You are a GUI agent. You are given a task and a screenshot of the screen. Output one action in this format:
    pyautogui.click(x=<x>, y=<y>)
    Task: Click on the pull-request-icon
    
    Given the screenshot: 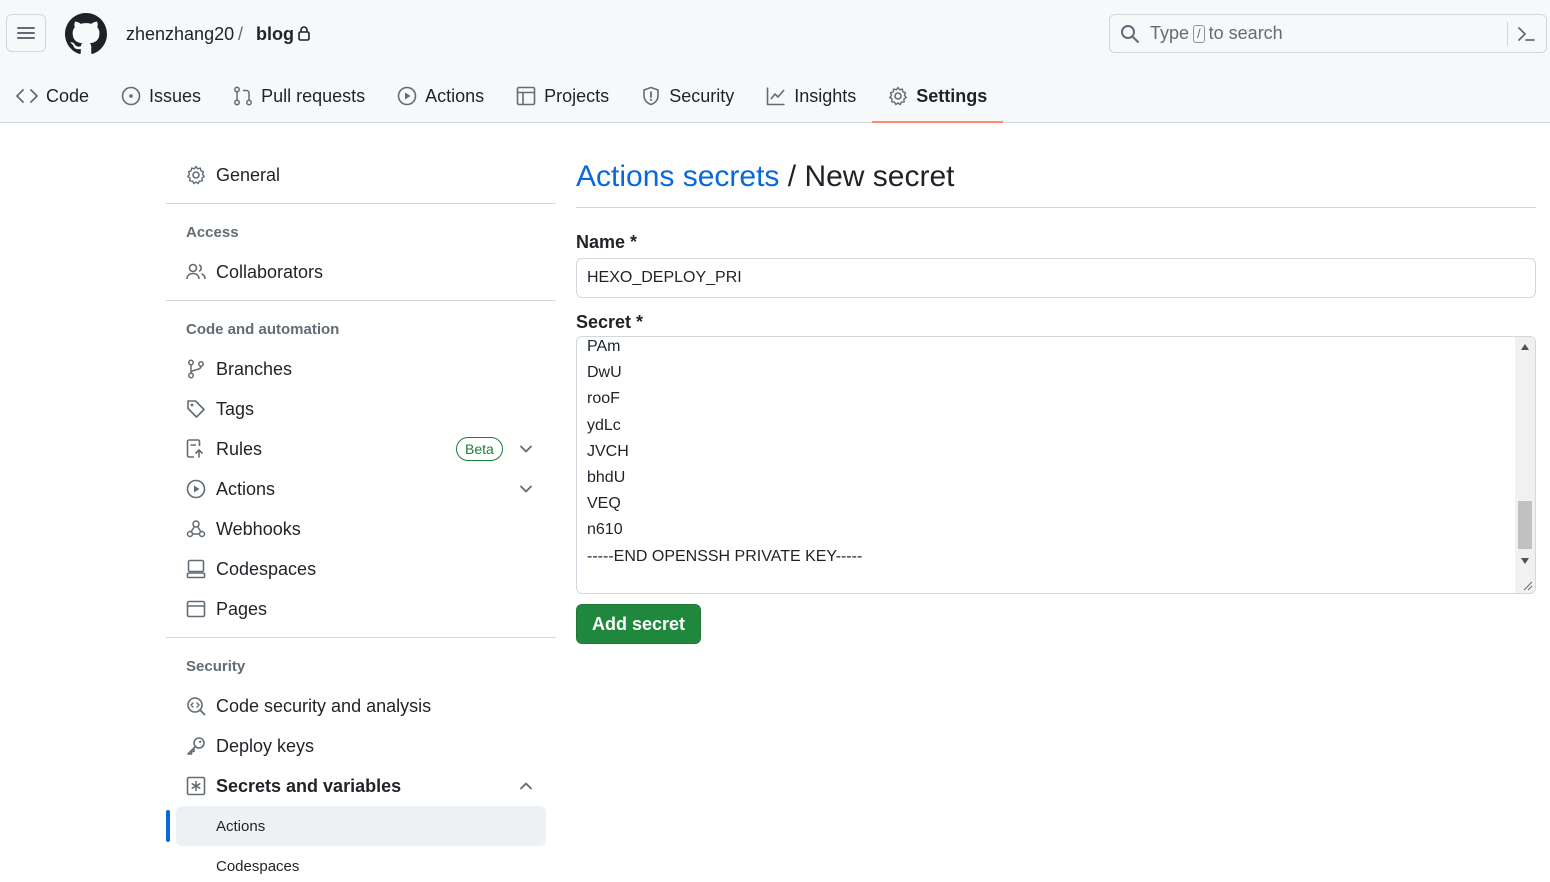 What is the action you would take?
    pyautogui.click(x=243, y=96)
    